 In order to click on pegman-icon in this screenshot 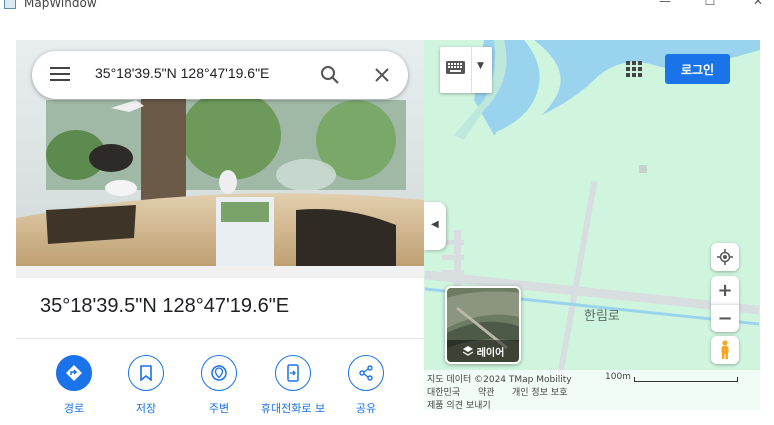, I will do `click(725, 349)`.